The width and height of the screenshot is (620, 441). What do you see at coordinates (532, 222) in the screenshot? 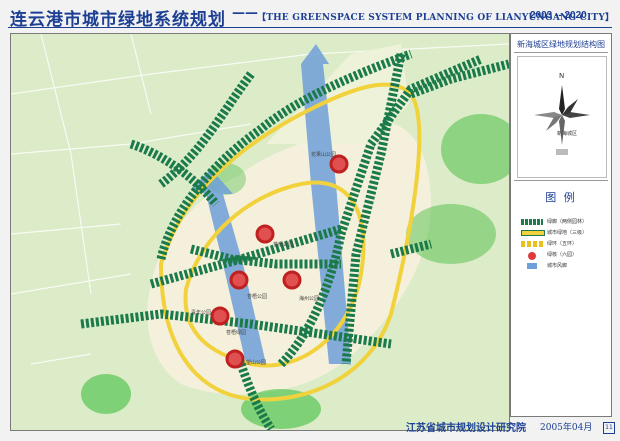
I see `legend-swatch-corridor` at bounding box center [532, 222].